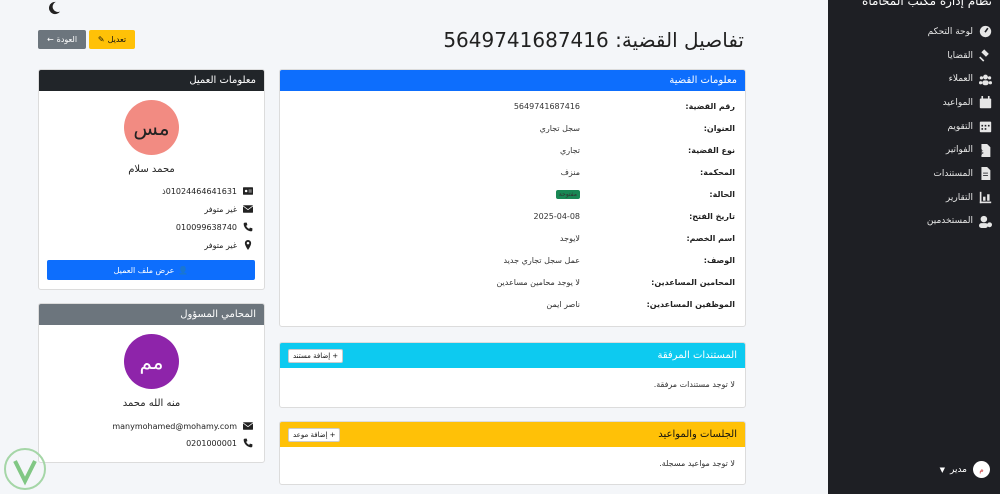  What do you see at coordinates (942, 469) in the screenshot?
I see `caret-down-icon: ▼` at bounding box center [942, 469].